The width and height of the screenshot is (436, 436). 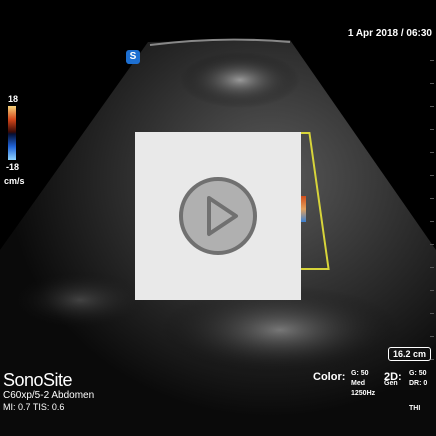 What do you see at coordinates (415, 408) in the screenshot?
I see `thi-label: THI` at bounding box center [415, 408].